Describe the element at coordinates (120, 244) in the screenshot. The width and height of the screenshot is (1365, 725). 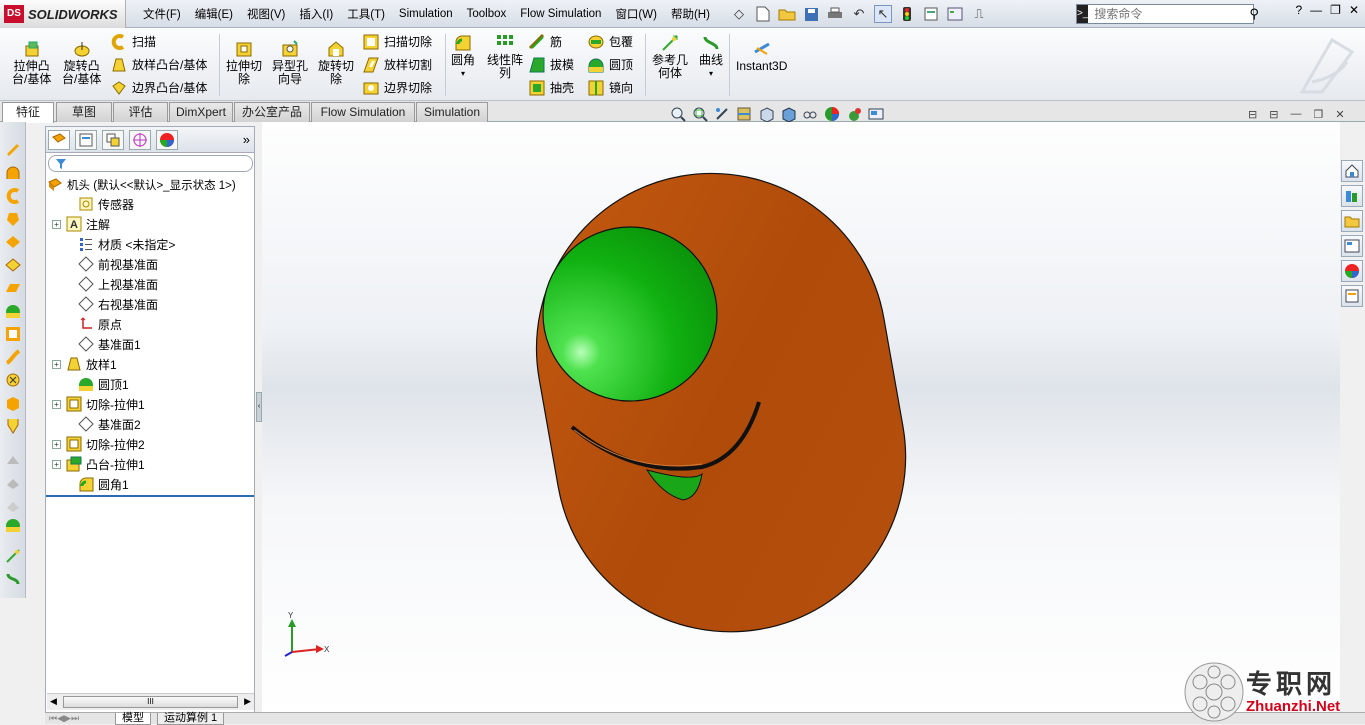
I see `tree-item-material: 材质 <未指定>` at that location.